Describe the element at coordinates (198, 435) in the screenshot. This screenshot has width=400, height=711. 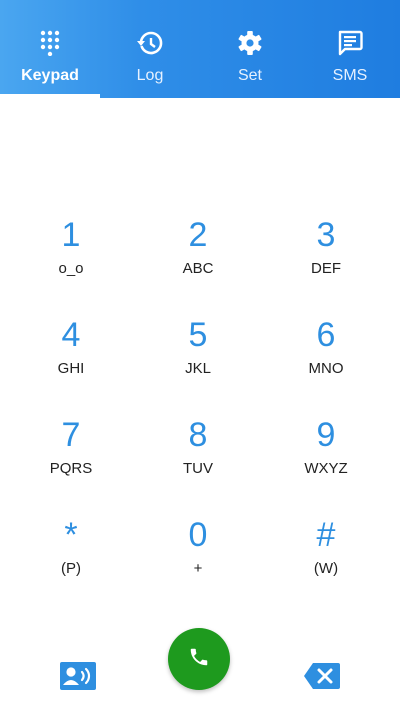
I see `key-digit: 8` at that location.